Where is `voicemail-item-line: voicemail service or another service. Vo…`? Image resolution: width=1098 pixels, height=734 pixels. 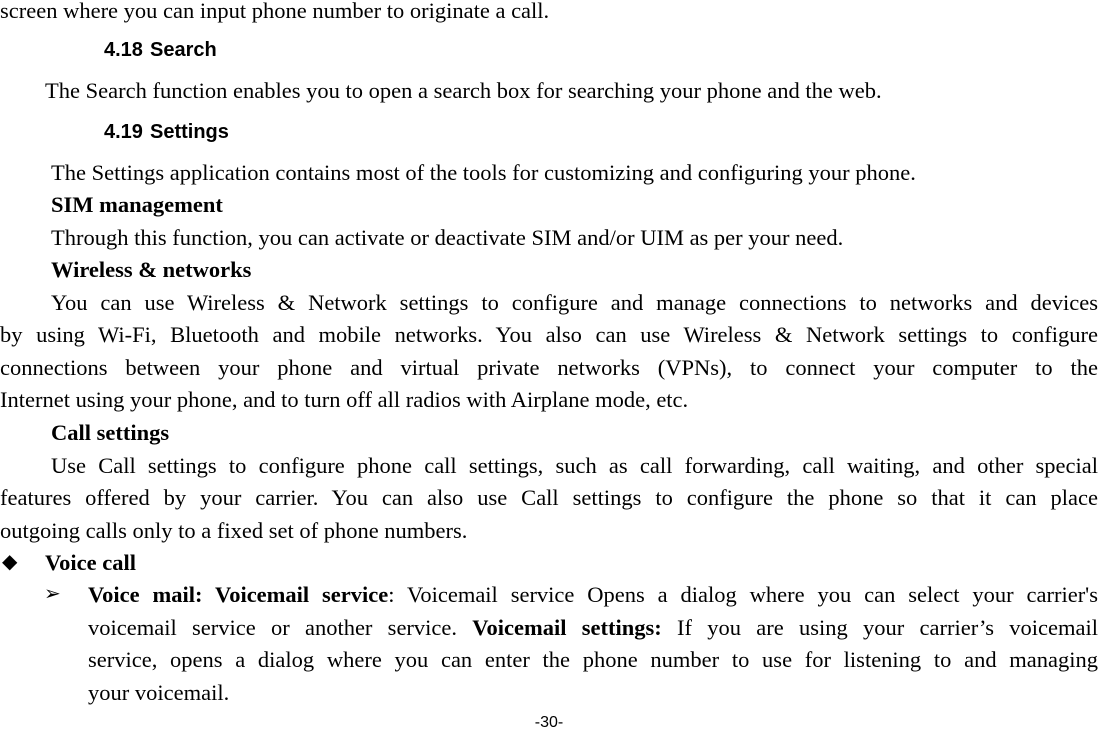
voicemail-item-line: voicemail service or another service. Vo… is located at coordinates (593, 627).